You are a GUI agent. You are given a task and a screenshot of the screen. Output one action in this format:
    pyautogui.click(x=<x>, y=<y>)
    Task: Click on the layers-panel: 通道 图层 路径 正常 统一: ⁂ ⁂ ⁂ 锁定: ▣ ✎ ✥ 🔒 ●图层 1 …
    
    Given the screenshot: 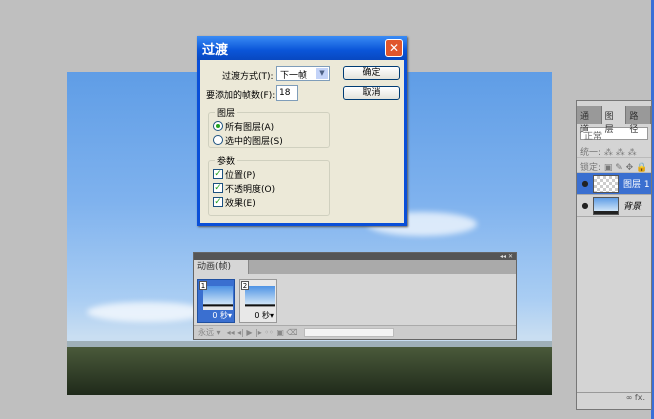 What is the action you would take?
    pyautogui.click(x=614, y=255)
    